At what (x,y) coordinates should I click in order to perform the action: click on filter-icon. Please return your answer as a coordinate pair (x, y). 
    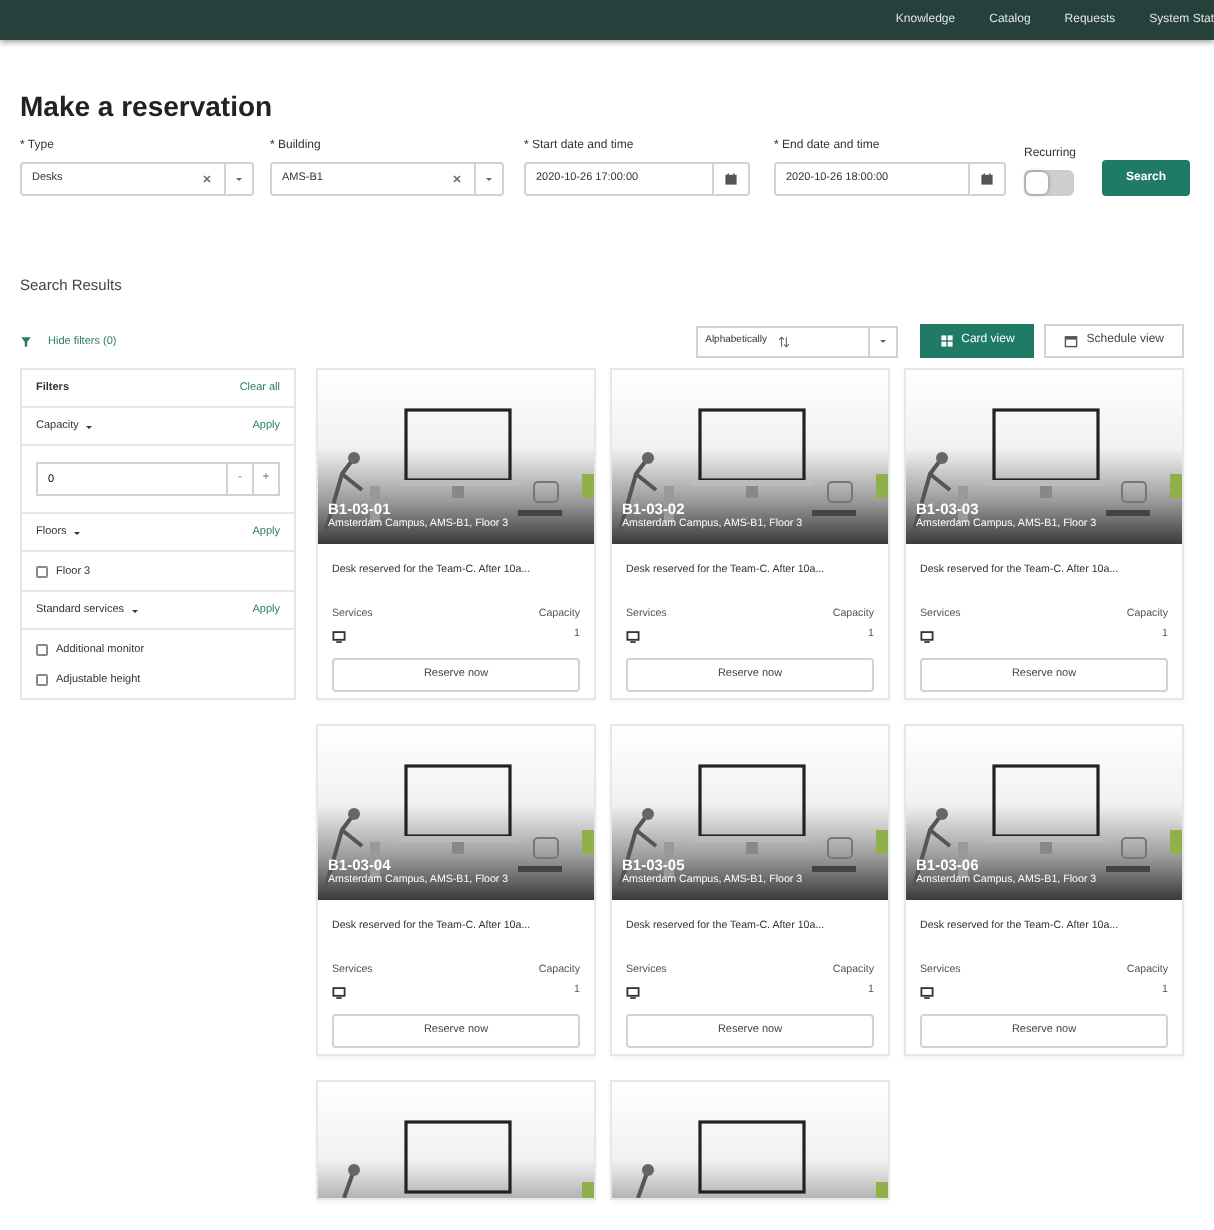
    Looking at the image, I should click on (26, 341).